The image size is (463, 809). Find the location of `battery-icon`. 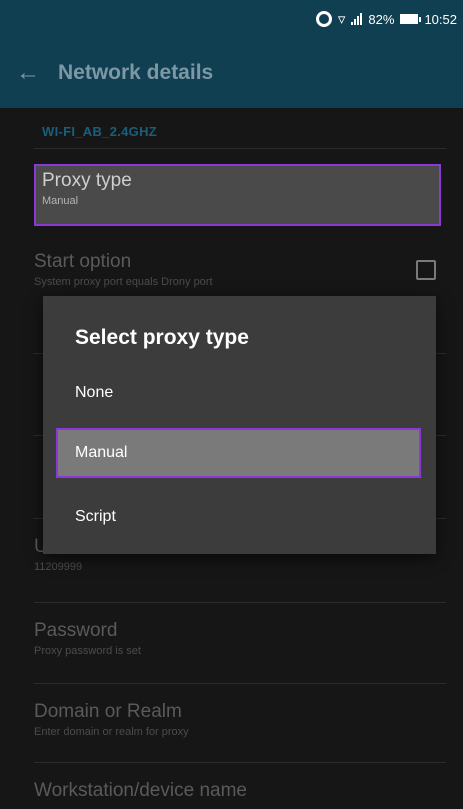

battery-icon is located at coordinates (411, 19).